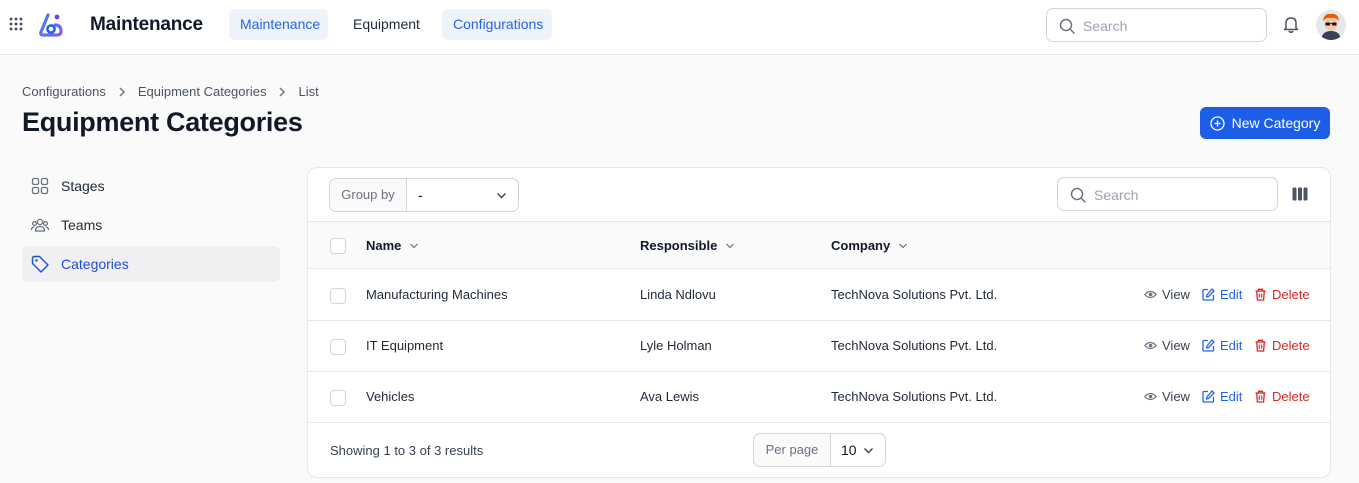 This screenshot has height=483, width=1359. Describe the element at coordinates (679, 245) in the screenshot. I see `column-header-label: Responsible` at that location.